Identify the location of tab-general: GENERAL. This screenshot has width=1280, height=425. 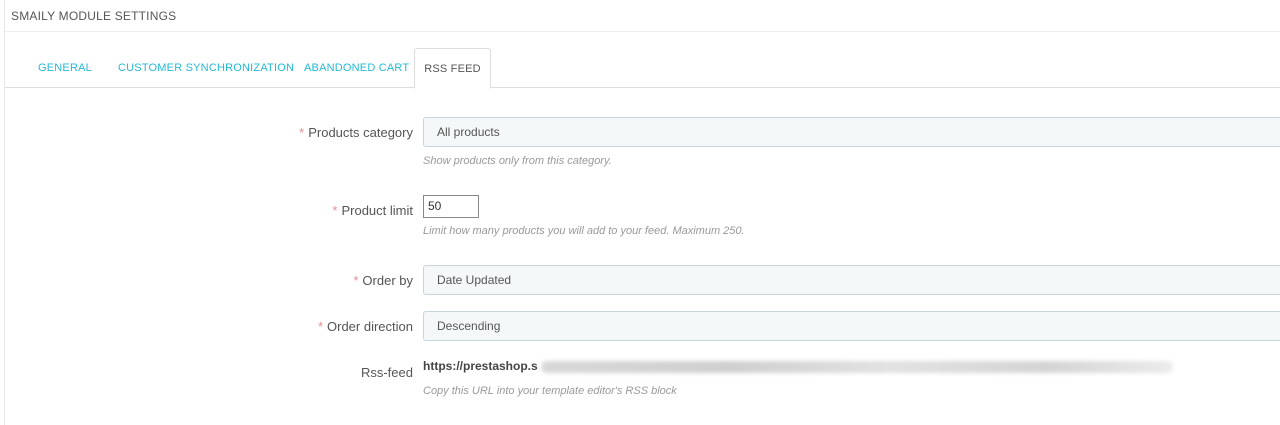
(65, 68).